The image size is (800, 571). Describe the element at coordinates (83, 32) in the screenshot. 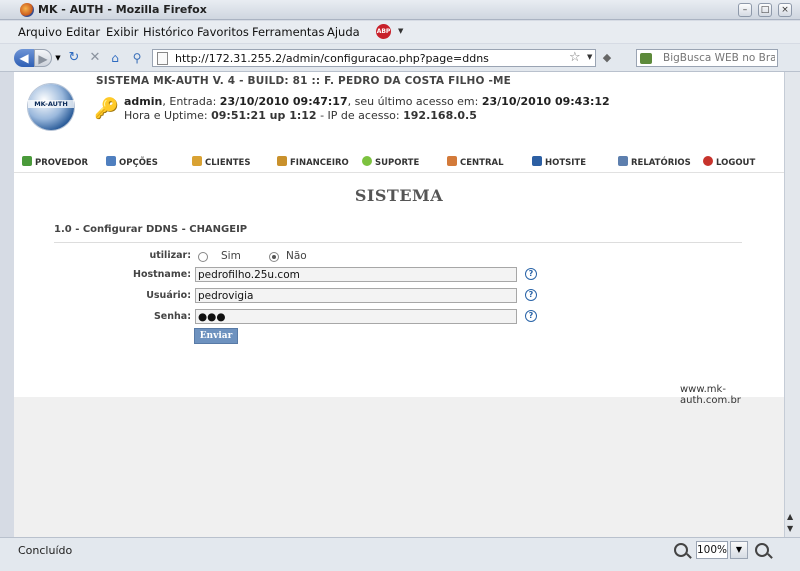

I see `menu-editar: Editar` at that location.